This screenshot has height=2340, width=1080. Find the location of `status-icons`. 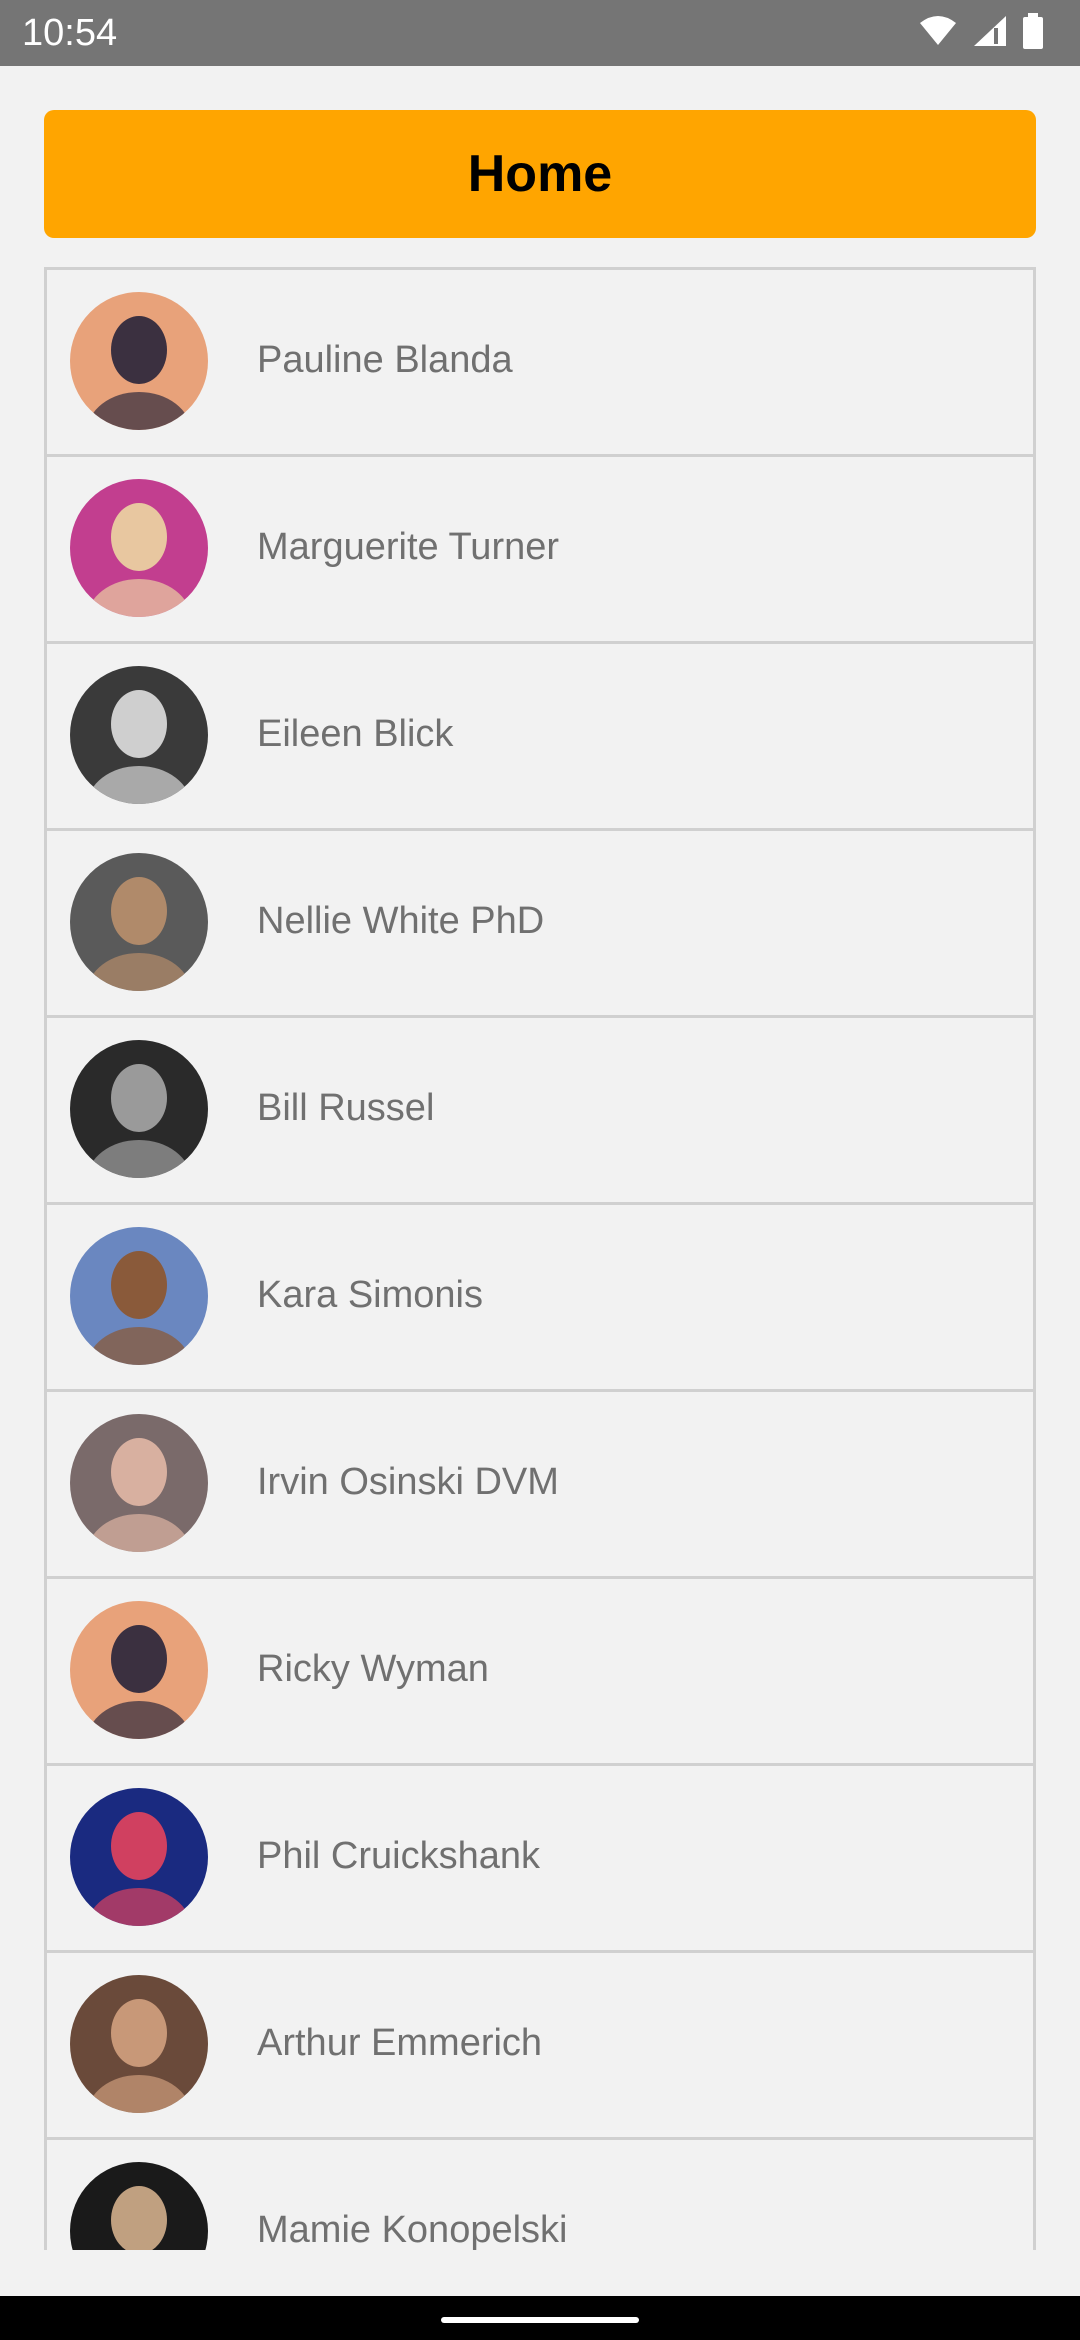

status-icons is located at coordinates (981, 33).